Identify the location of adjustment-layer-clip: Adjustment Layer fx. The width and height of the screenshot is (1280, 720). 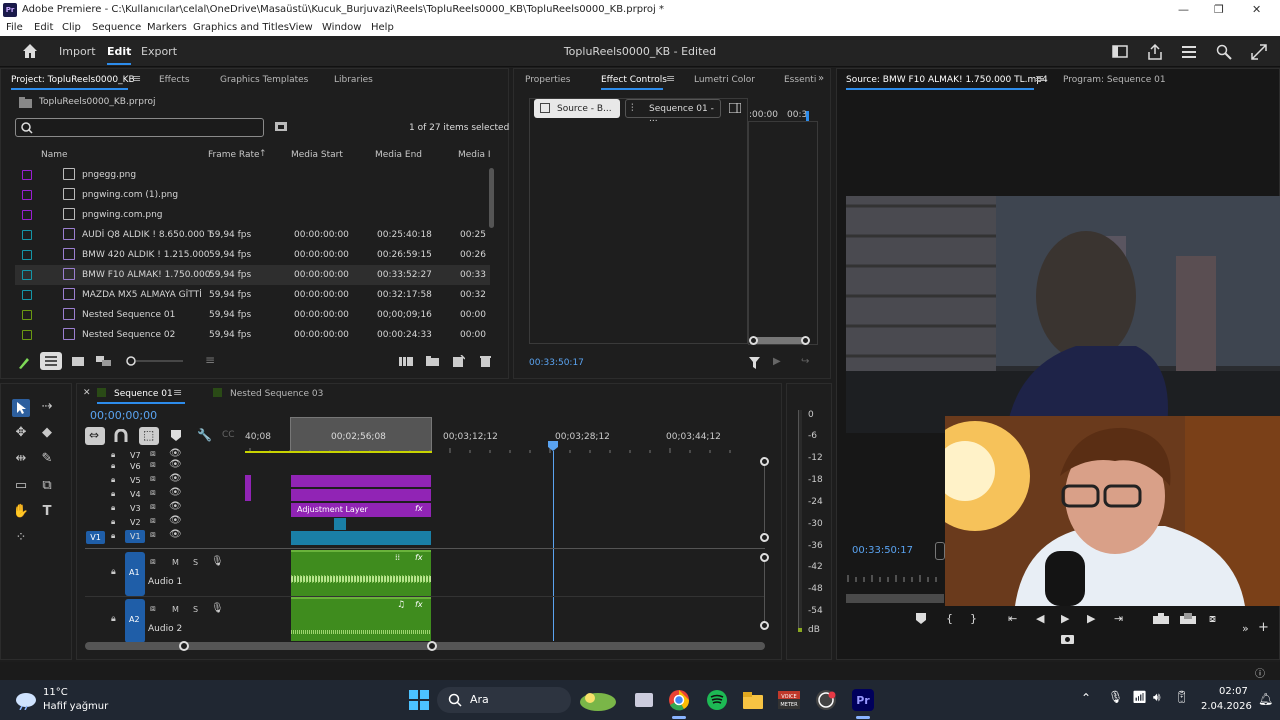
(361, 510).